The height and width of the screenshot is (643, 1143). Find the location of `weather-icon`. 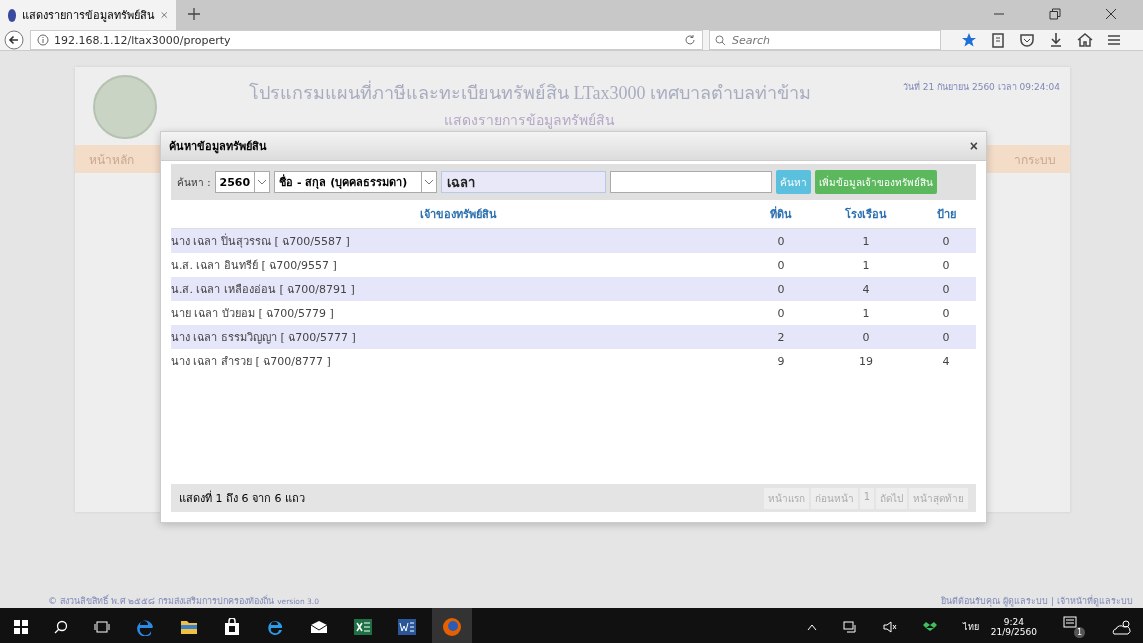

weather-icon is located at coordinates (1122, 627).